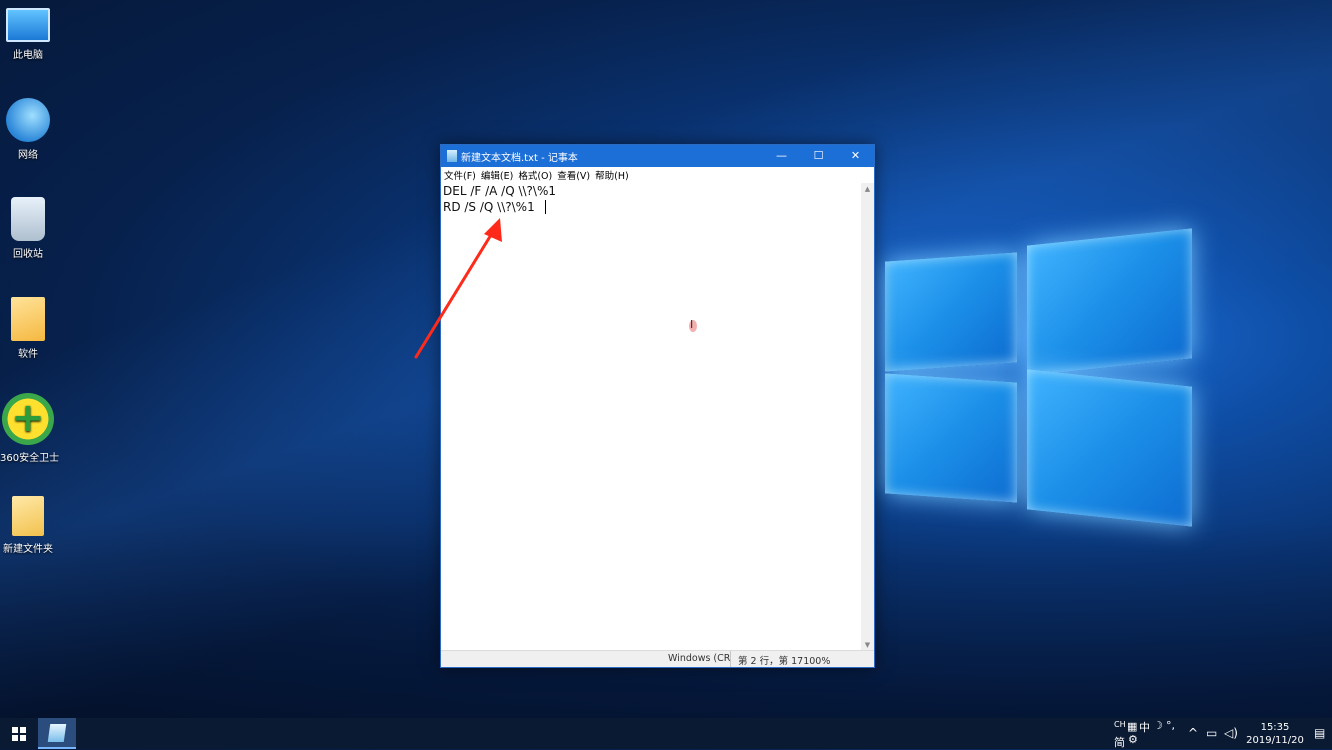 This screenshot has height=750, width=1332. Describe the element at coordinates (1170, 725) in the screenshot. I see `ime-punctuation-icon: °,` at that location.